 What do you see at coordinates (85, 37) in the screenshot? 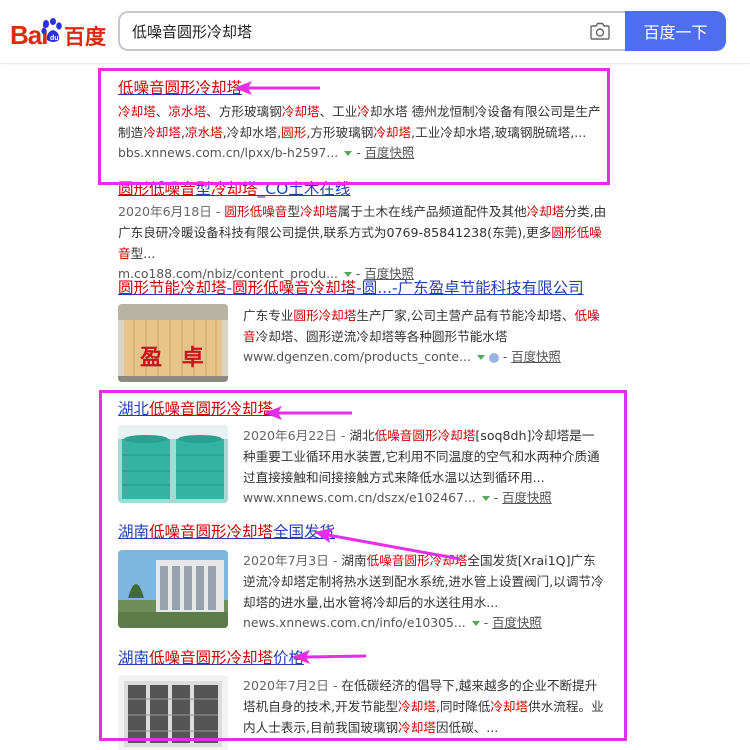
I see `logo-chinese: 百度` at bounding box center [85, 37].